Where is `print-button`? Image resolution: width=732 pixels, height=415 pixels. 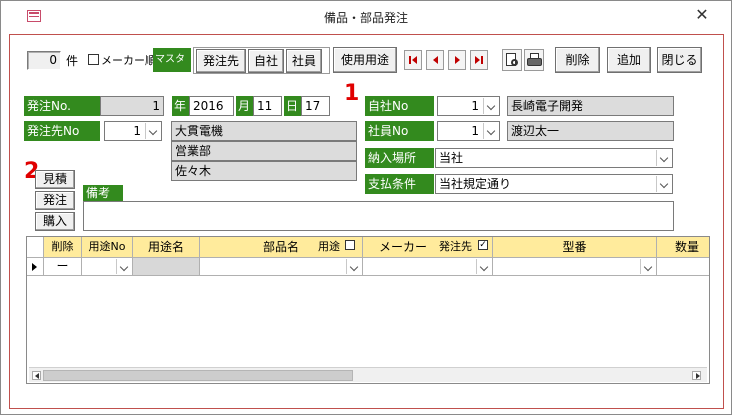 print-button is located at coordinates (534, 60).